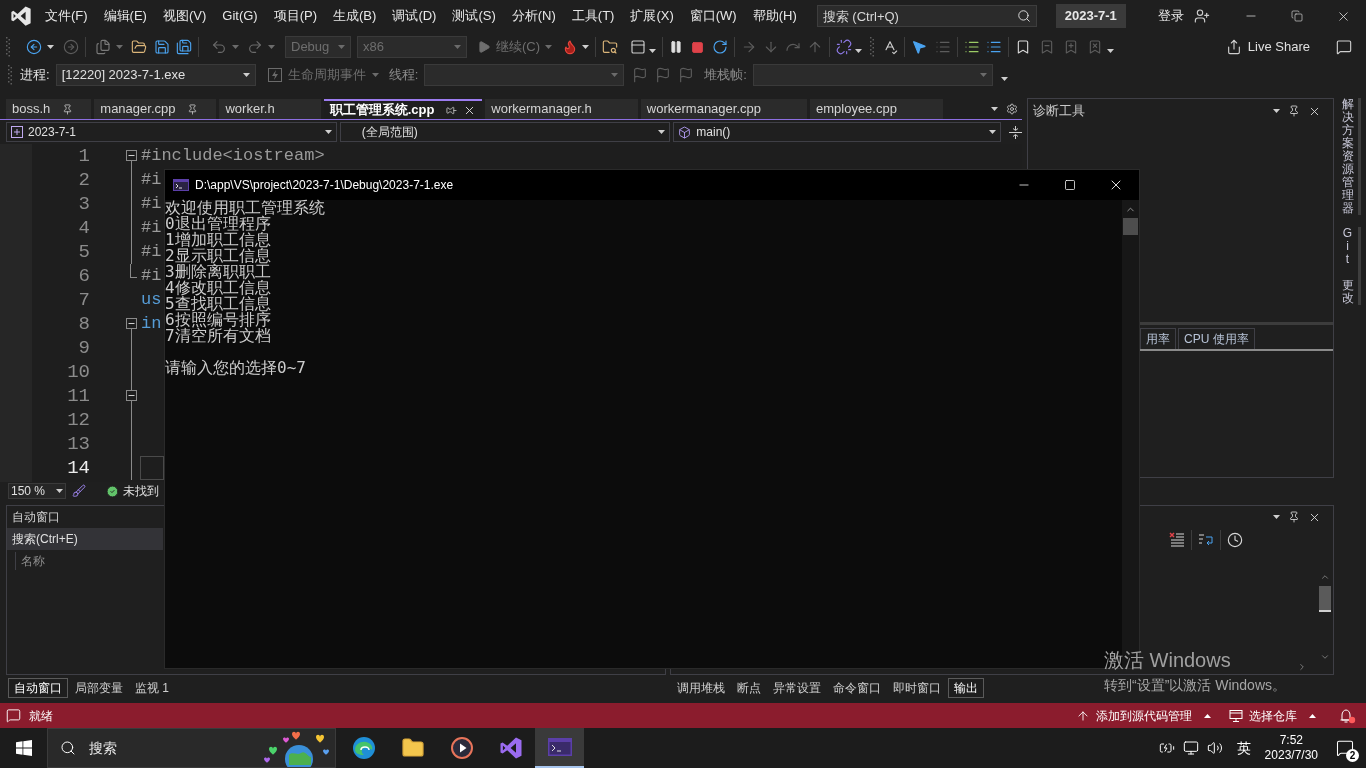 This screenshot has height=768, width=1366. What do you see at coordinates (219, 47) in the screenshot?
I see `curved-arrow-left-icon` at bounding box center [219, 47].